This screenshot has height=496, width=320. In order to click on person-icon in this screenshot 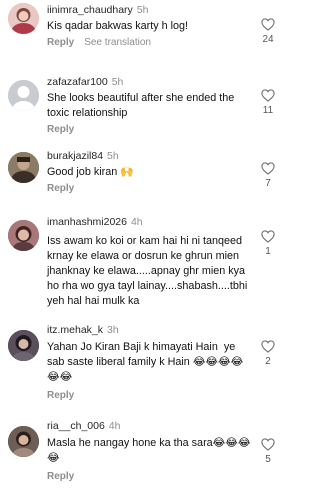, I will do `click(23, 95)`.